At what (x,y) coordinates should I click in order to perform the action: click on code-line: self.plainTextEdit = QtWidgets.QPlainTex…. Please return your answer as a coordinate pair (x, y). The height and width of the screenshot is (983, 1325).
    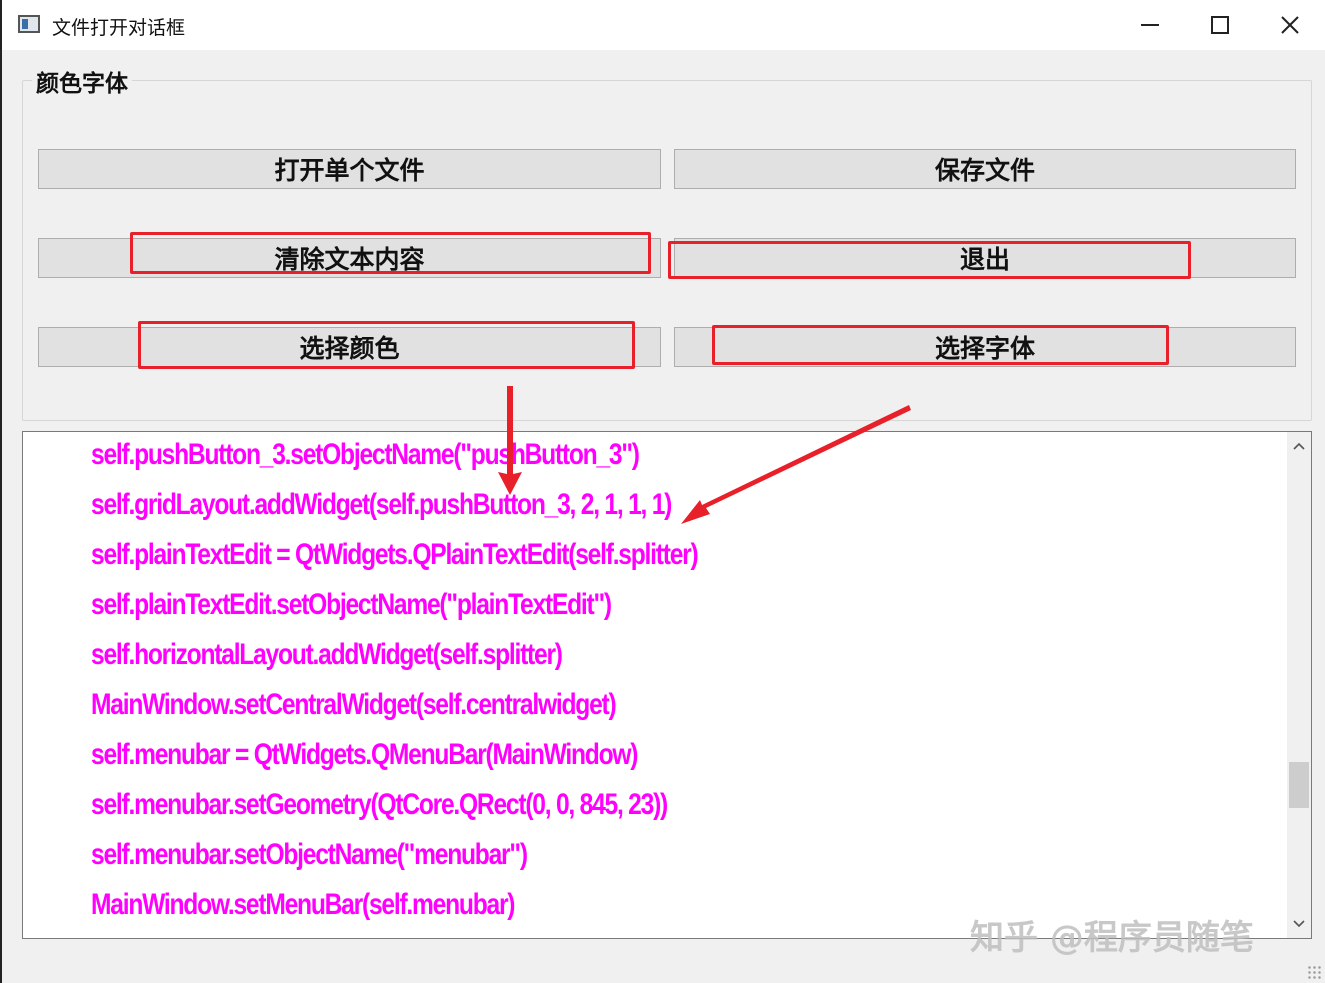
    Looking at the image, I should click on (395, 554).